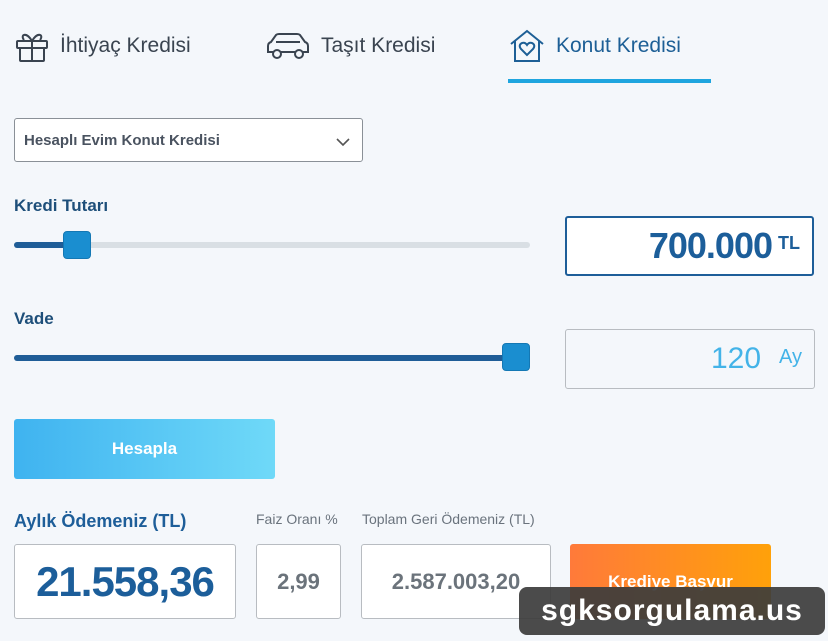 The height and width of the screenshot is (641, 828). I want to click on amount-label: Kredi Tutarı, so click(61, 205).